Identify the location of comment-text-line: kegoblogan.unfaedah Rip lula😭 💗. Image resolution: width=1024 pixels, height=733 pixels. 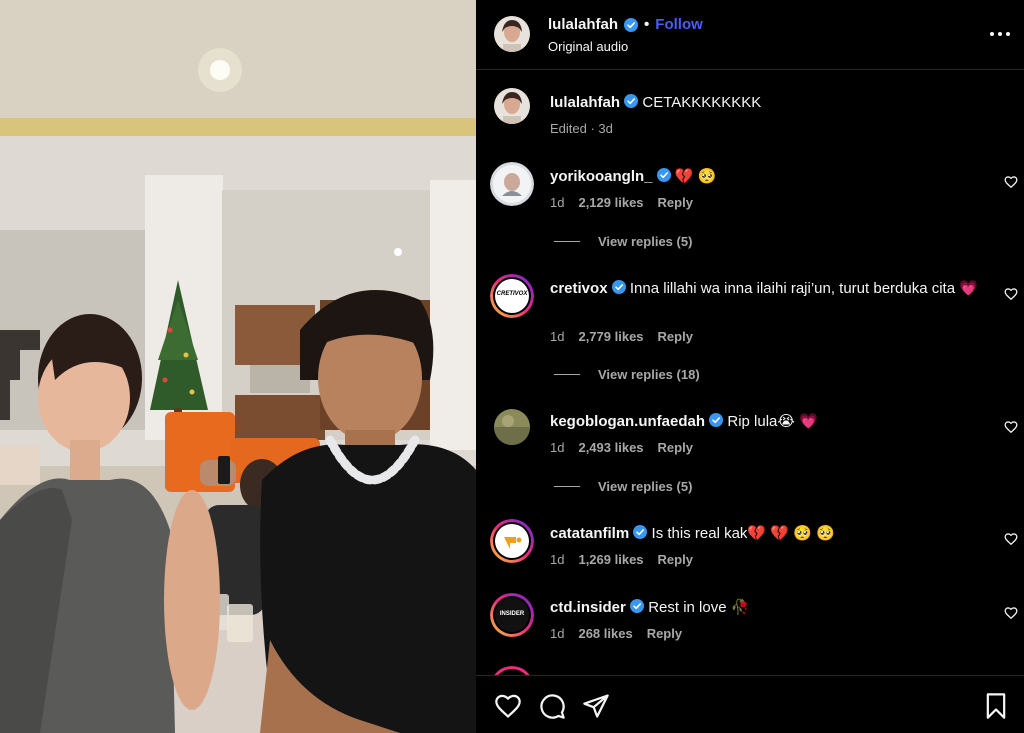
(765, 421).